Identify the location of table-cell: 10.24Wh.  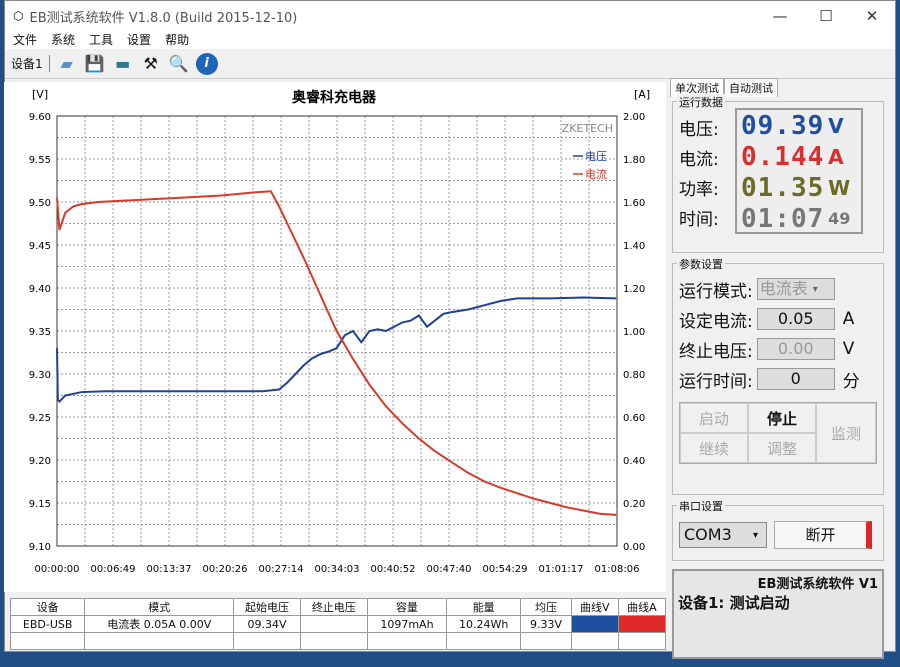
(484, 624).